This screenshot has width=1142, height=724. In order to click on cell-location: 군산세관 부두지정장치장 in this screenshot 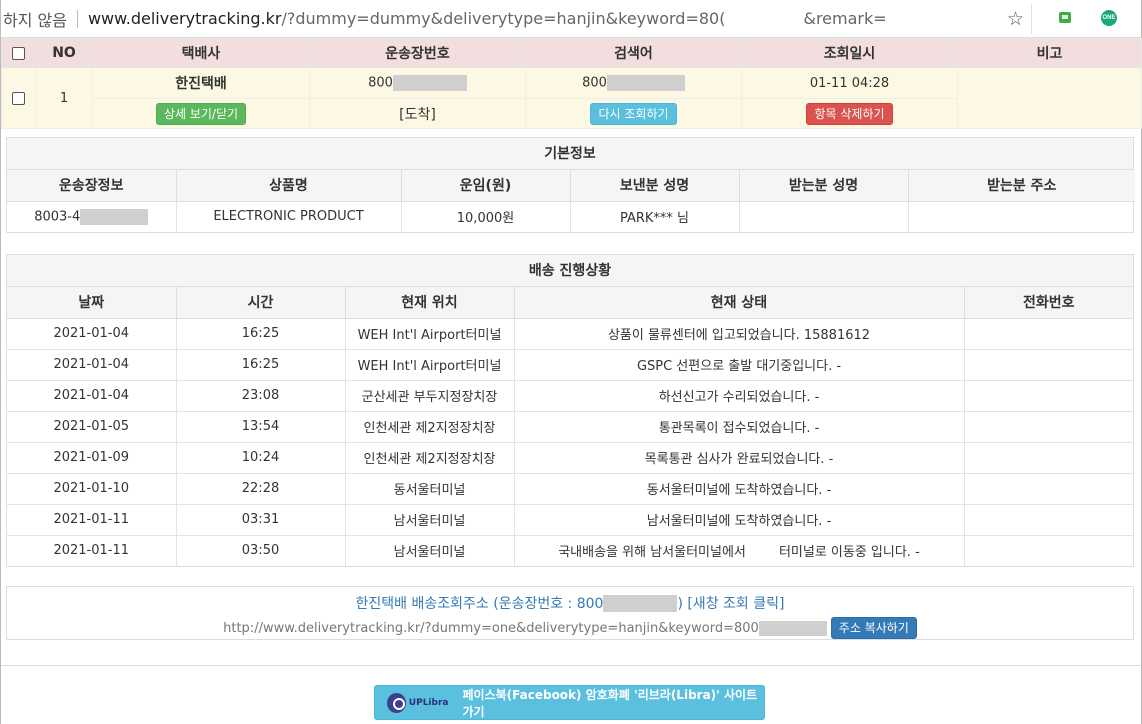, I will do `click(429, 395)`.